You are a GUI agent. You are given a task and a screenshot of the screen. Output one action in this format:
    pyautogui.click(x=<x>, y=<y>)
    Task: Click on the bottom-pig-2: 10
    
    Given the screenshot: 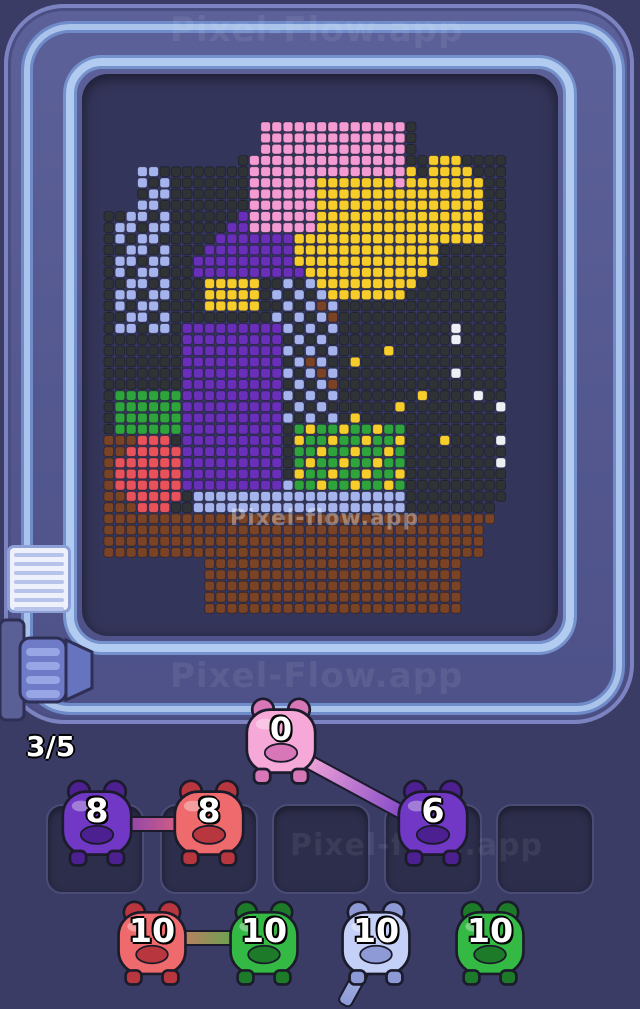 What is the action you would take?
    pyautogui.click(x=264, y=944)
    